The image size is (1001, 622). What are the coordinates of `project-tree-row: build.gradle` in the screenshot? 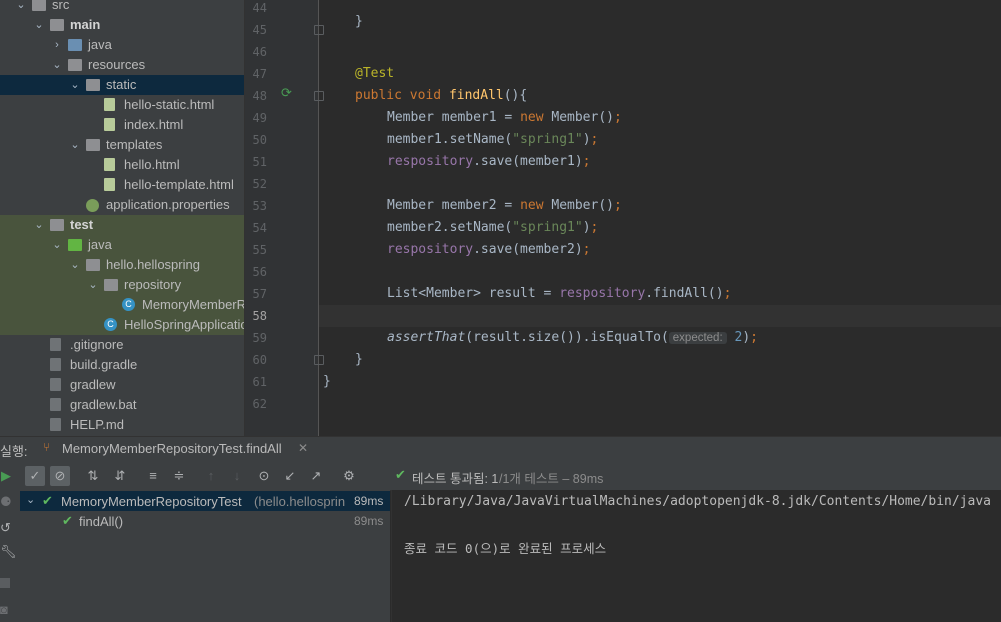 It's located at (122, 365).